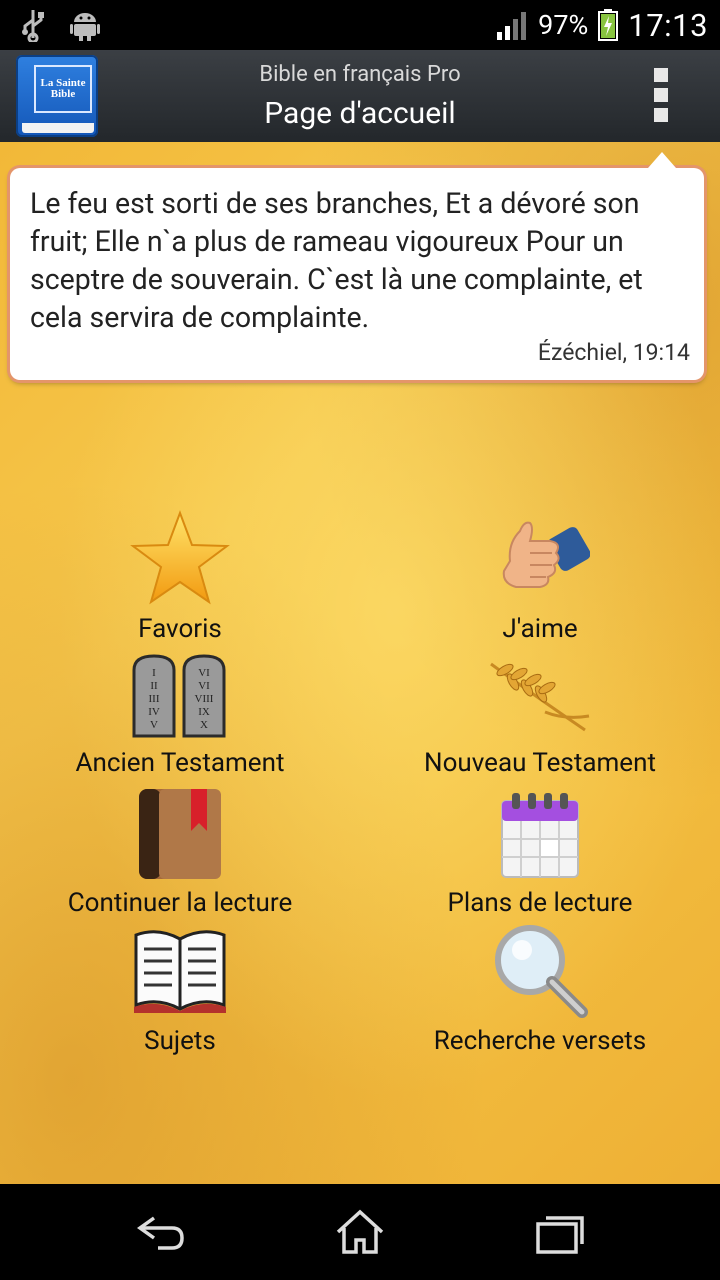 The height and width of the screenshot is (1280, 720). What do you see at coordinates (613, 352) in the screenshot?
I see `verse-reference: Ézéchiel, 19:14` at bounding box center [613, 352].